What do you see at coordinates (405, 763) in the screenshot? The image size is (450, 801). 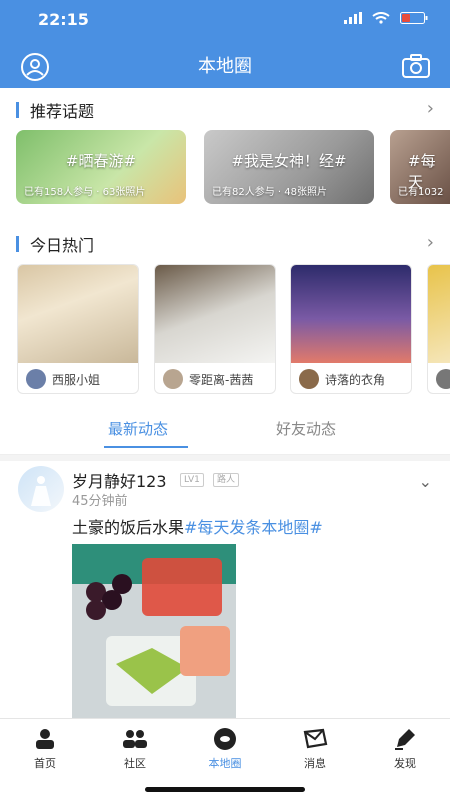 I see `tab-label: 发现` at bounding box center [405, 763].